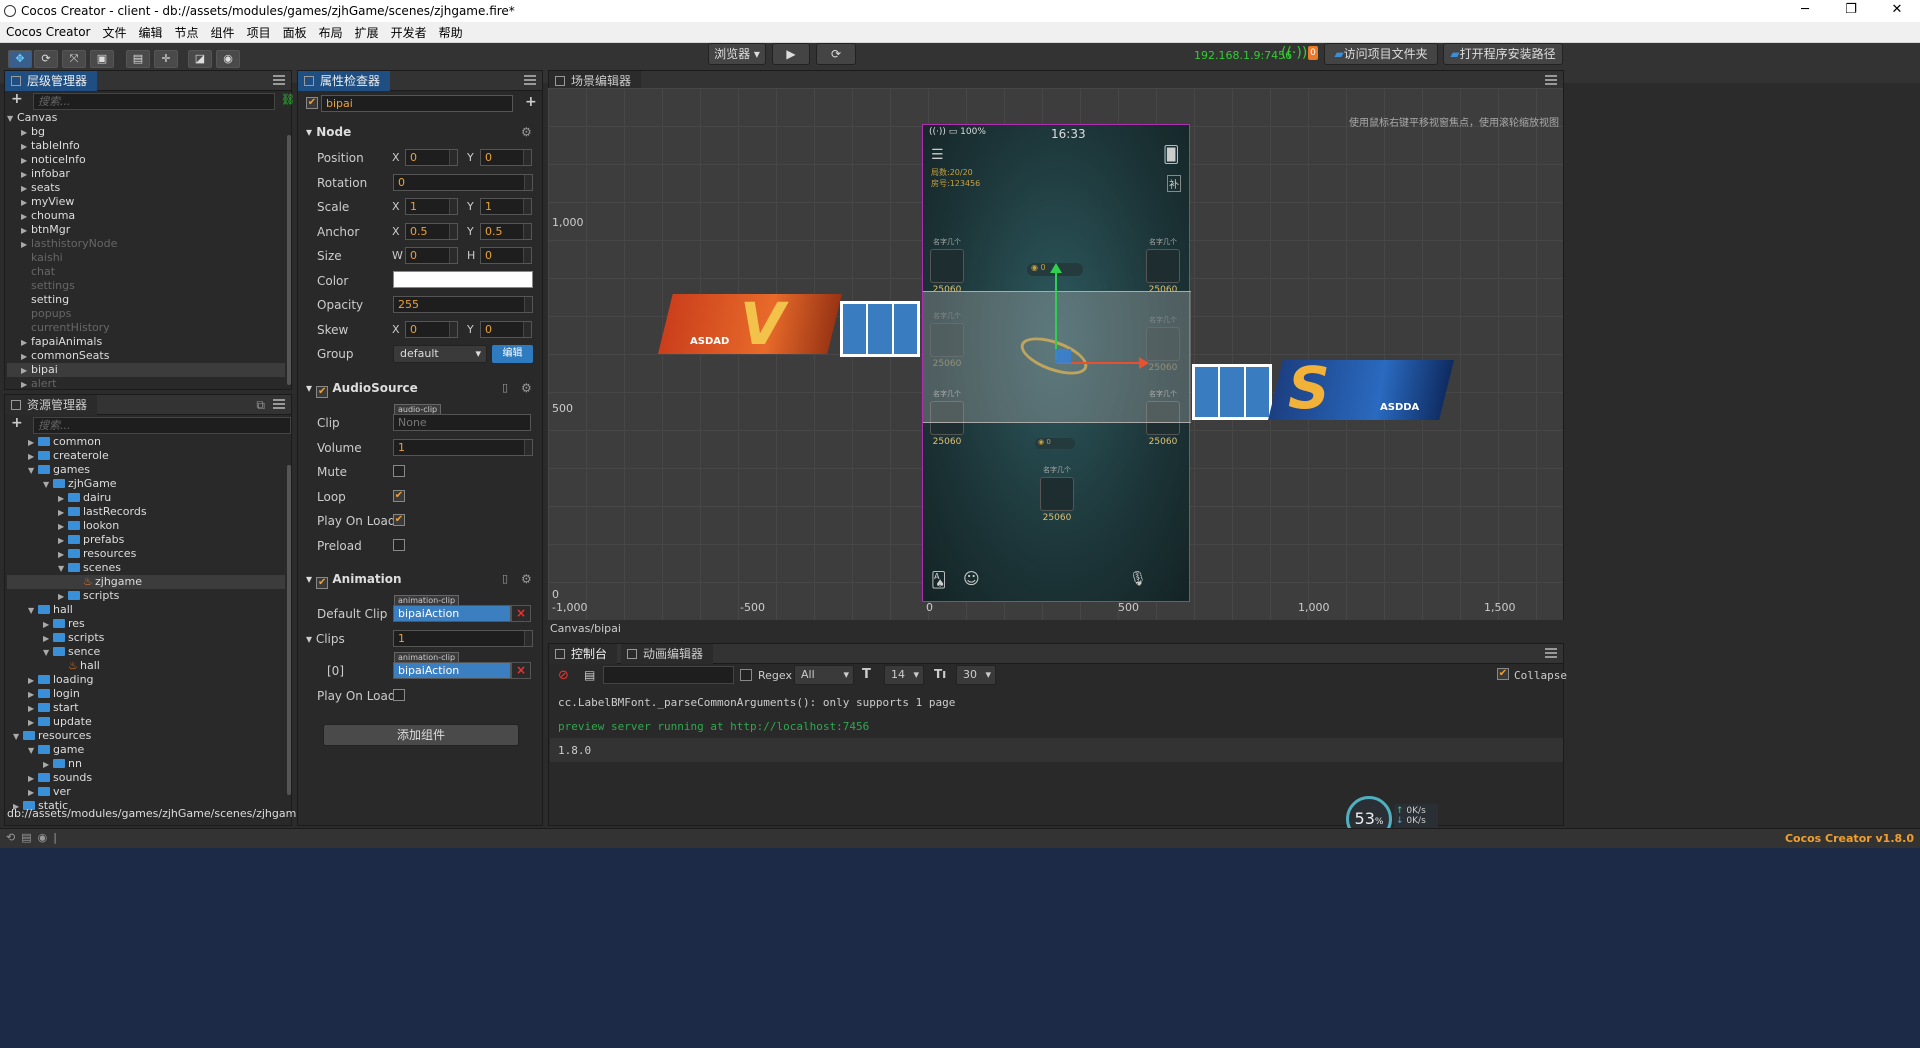 Image resolution: width=1920 pixels, height=1048 pixels. I want to click on menu-node: 节点, so click(187, 32).